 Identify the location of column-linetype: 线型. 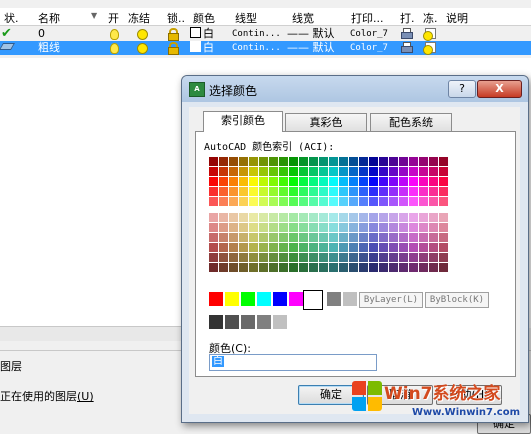
(246, 18).